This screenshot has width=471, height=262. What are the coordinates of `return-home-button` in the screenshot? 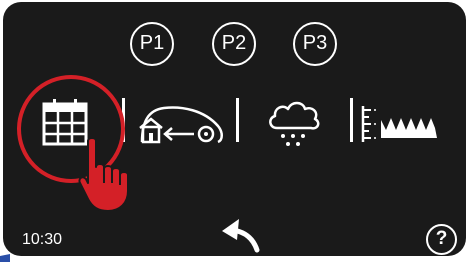 It's located at (182, 123).